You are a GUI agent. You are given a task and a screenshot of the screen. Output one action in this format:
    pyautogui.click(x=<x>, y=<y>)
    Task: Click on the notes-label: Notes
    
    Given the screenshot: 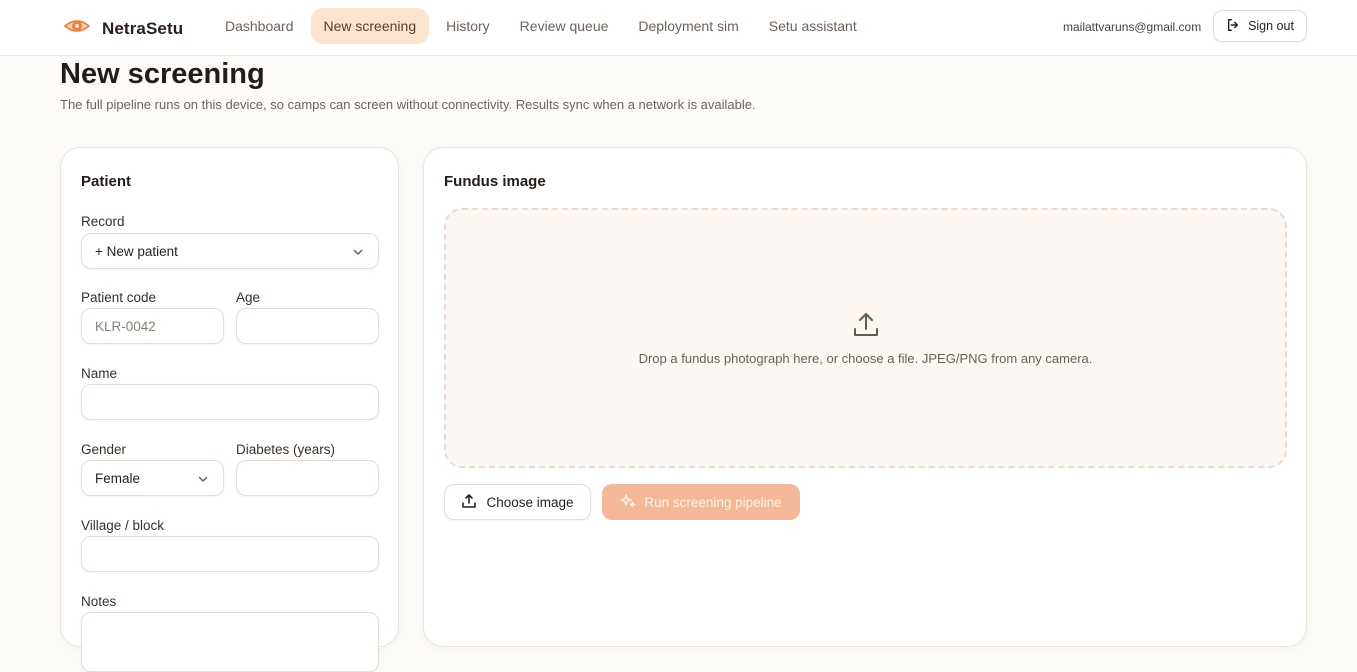 What is the action you would take?
    pyautogui.click(x=99, y=601)
    